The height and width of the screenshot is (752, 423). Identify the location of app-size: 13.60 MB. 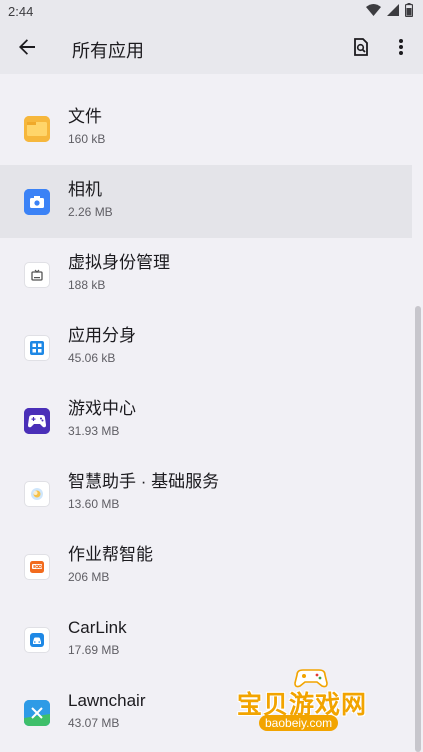
(94, 504).